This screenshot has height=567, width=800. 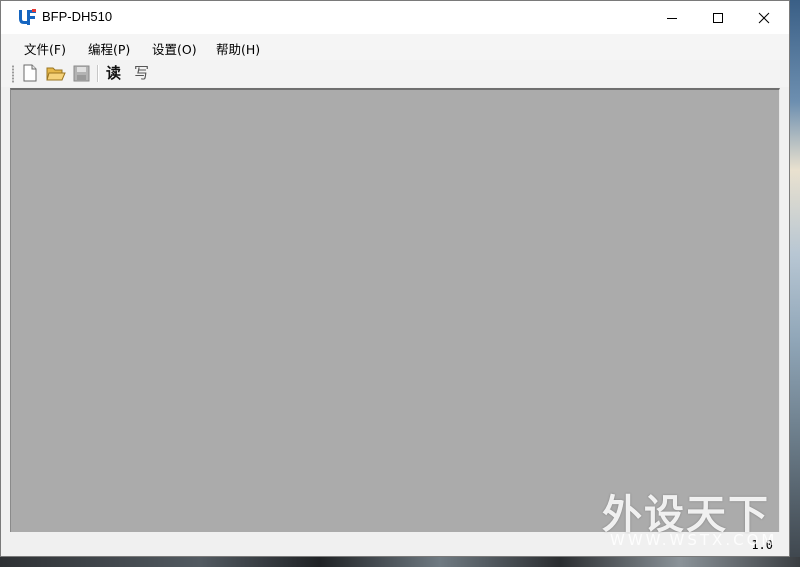 What do you see at coordinates (395, 544) in the screenshot?
I see `status-bar: 1.0` at bounding box center [395, 544].